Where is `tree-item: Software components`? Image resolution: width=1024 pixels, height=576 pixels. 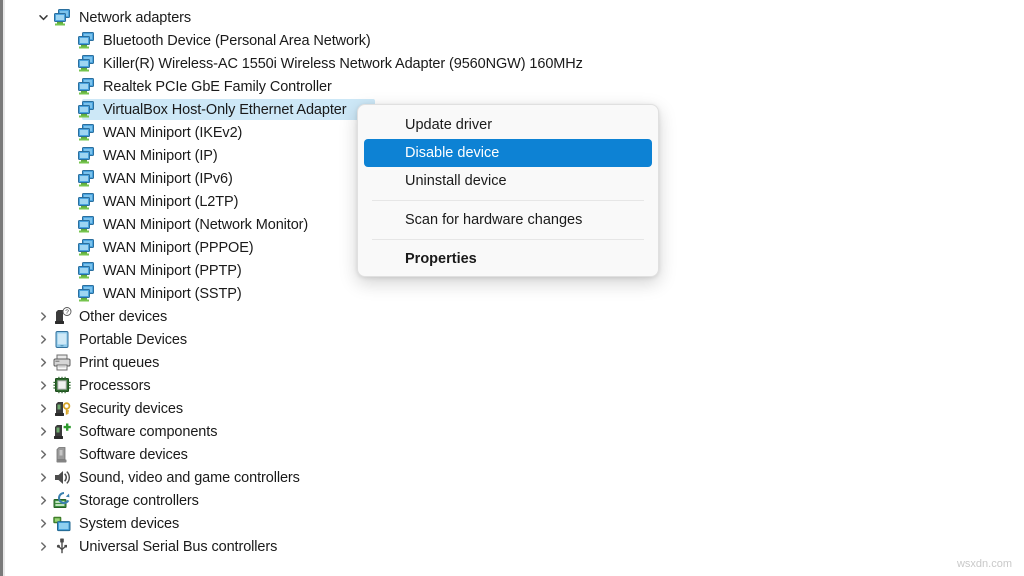 tree-item: Software components is located at coordinates (511, 431).